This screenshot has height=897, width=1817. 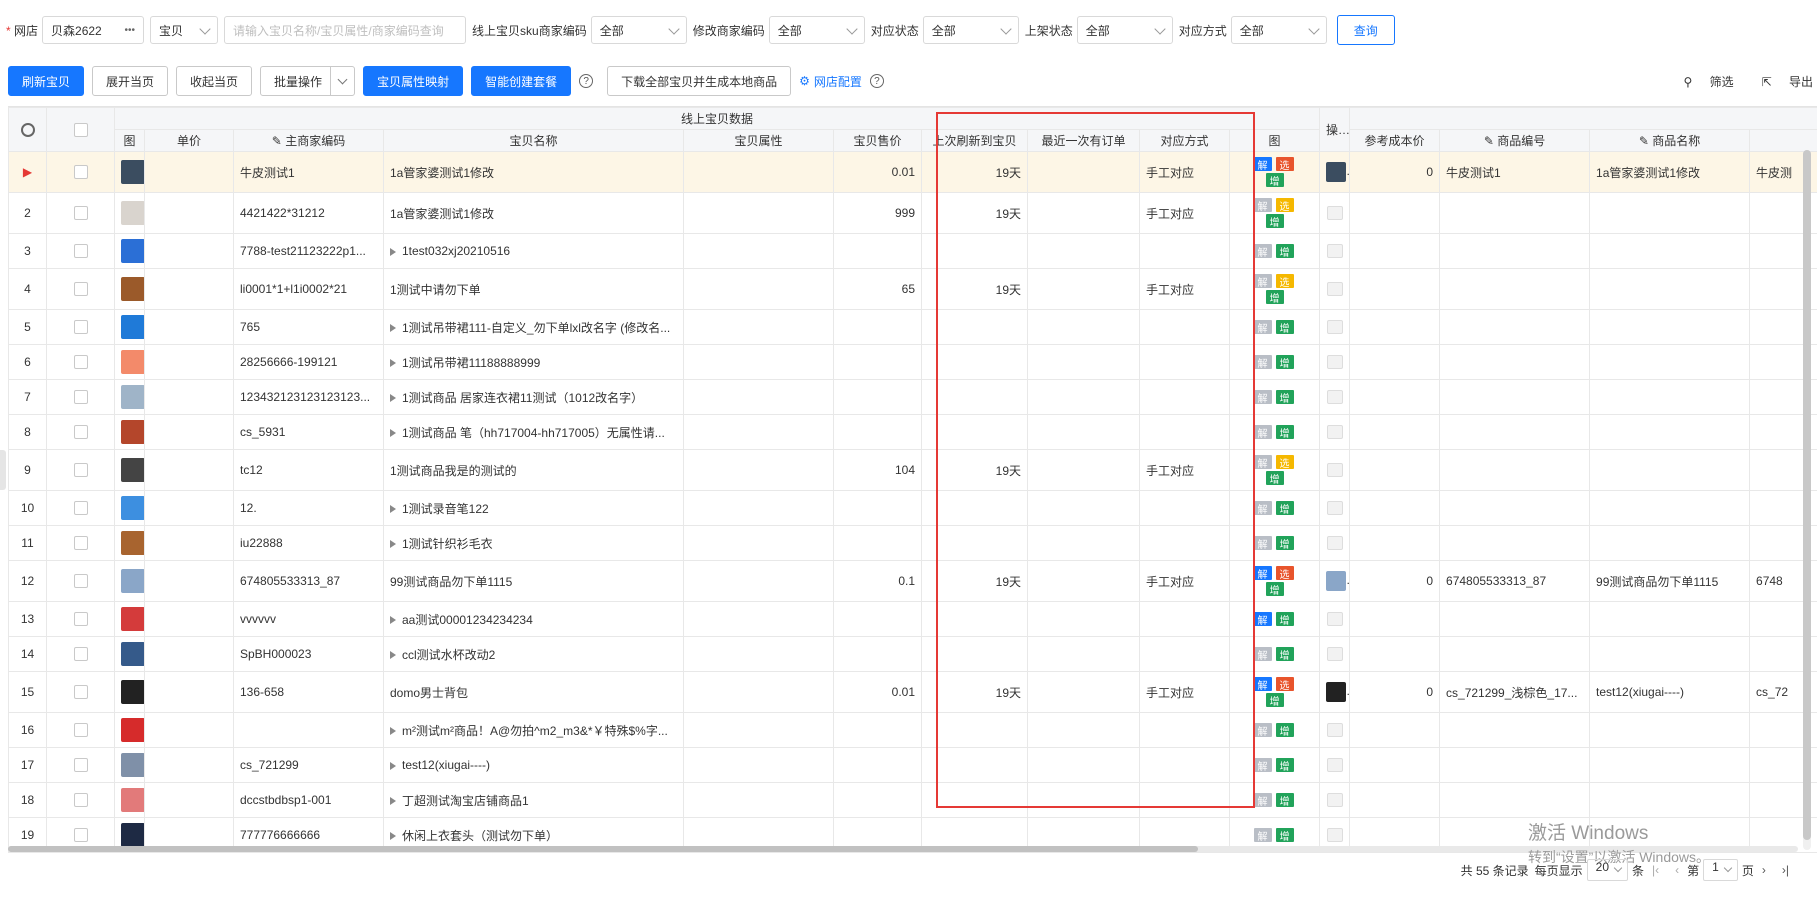 I want to click on name-cell: 丁超测试淘宝店铺商品1, so click(x=533, y=800).